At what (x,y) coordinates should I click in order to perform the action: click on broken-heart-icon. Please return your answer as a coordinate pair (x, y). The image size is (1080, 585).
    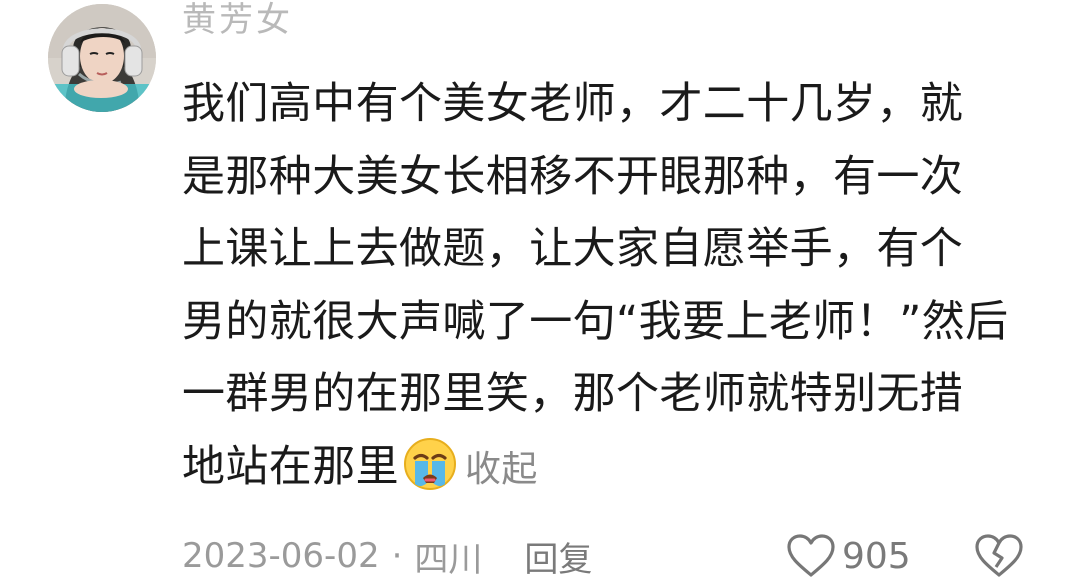
    Looking at the image, I should click on (999, 556).